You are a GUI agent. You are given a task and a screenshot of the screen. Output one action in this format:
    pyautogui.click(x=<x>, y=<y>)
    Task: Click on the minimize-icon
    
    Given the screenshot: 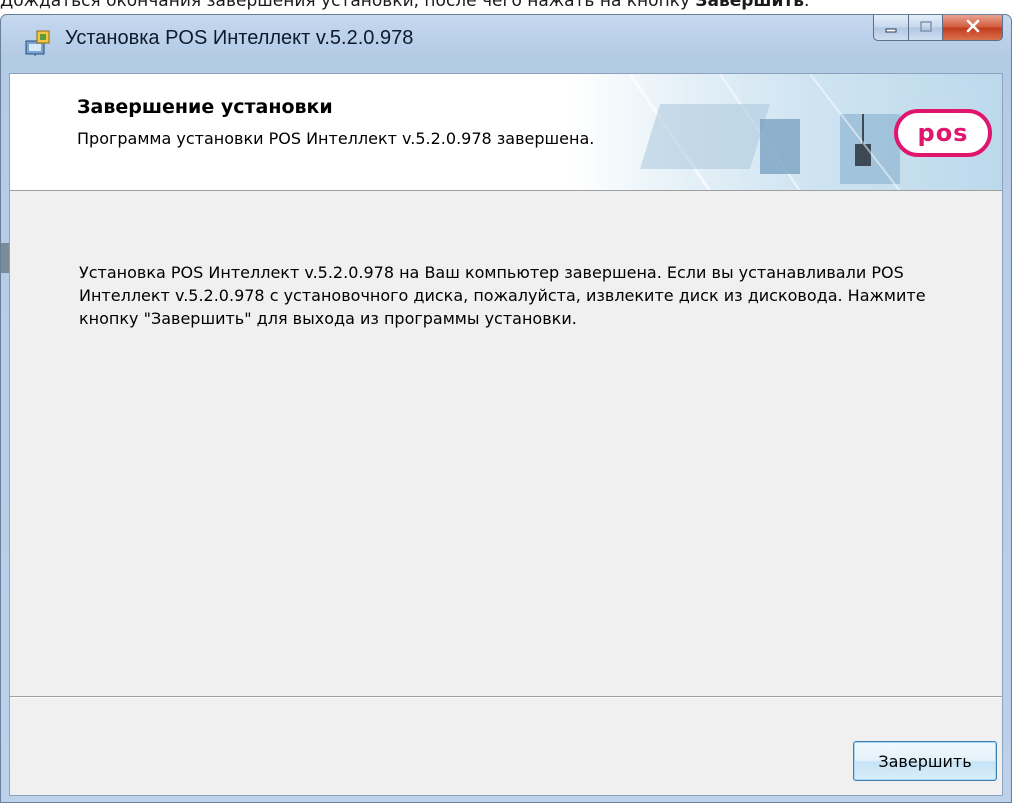 What is the action you would take?
    pyautogui.click(x=891, y=27)
    